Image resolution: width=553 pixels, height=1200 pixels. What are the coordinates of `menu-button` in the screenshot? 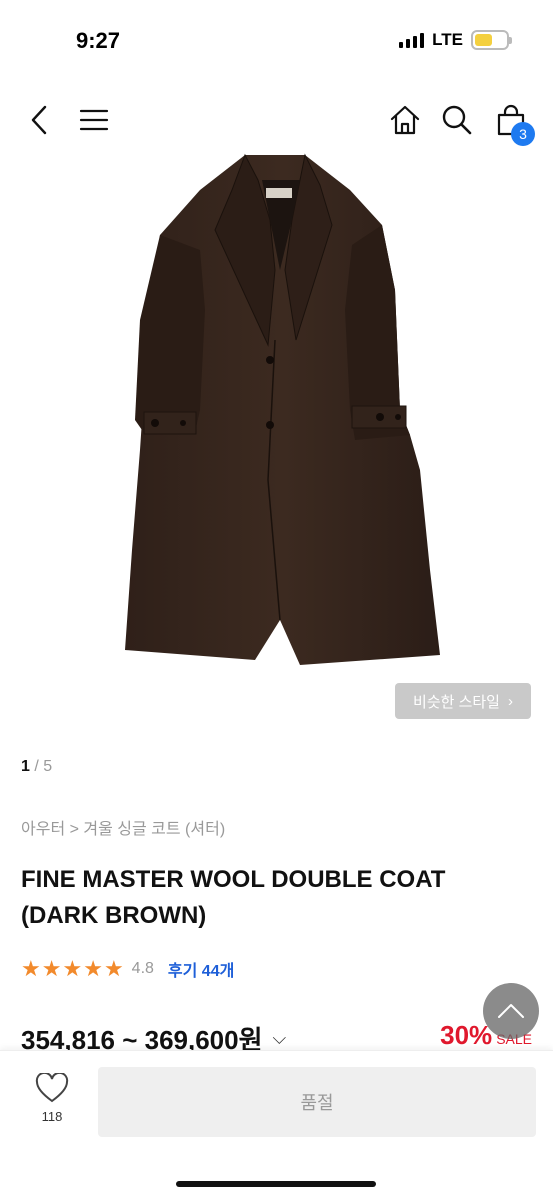 It's located at (94, 120).